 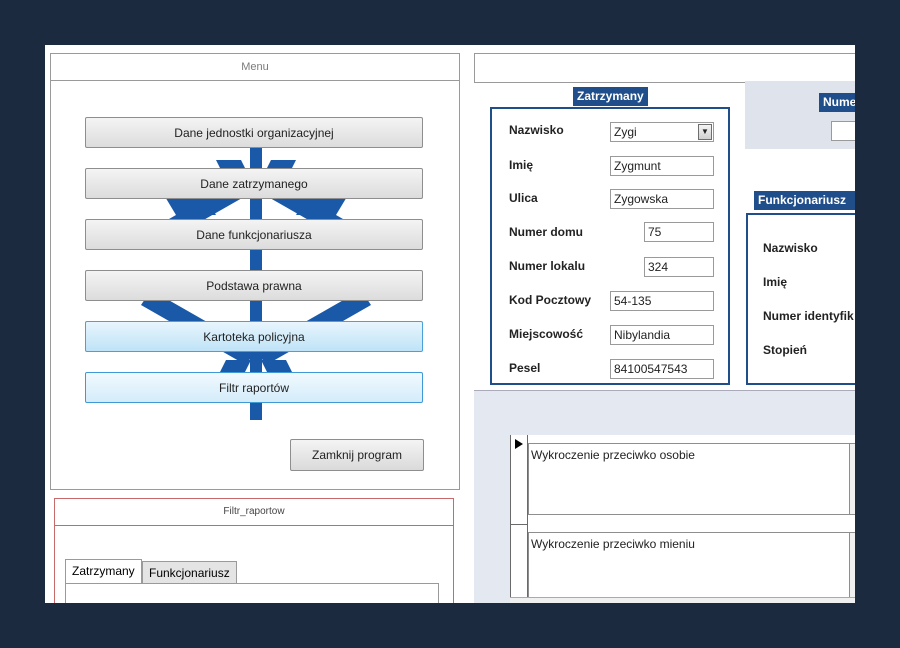 I want to click on numer-lokalu-field: 324, so click(x=679, y=267).